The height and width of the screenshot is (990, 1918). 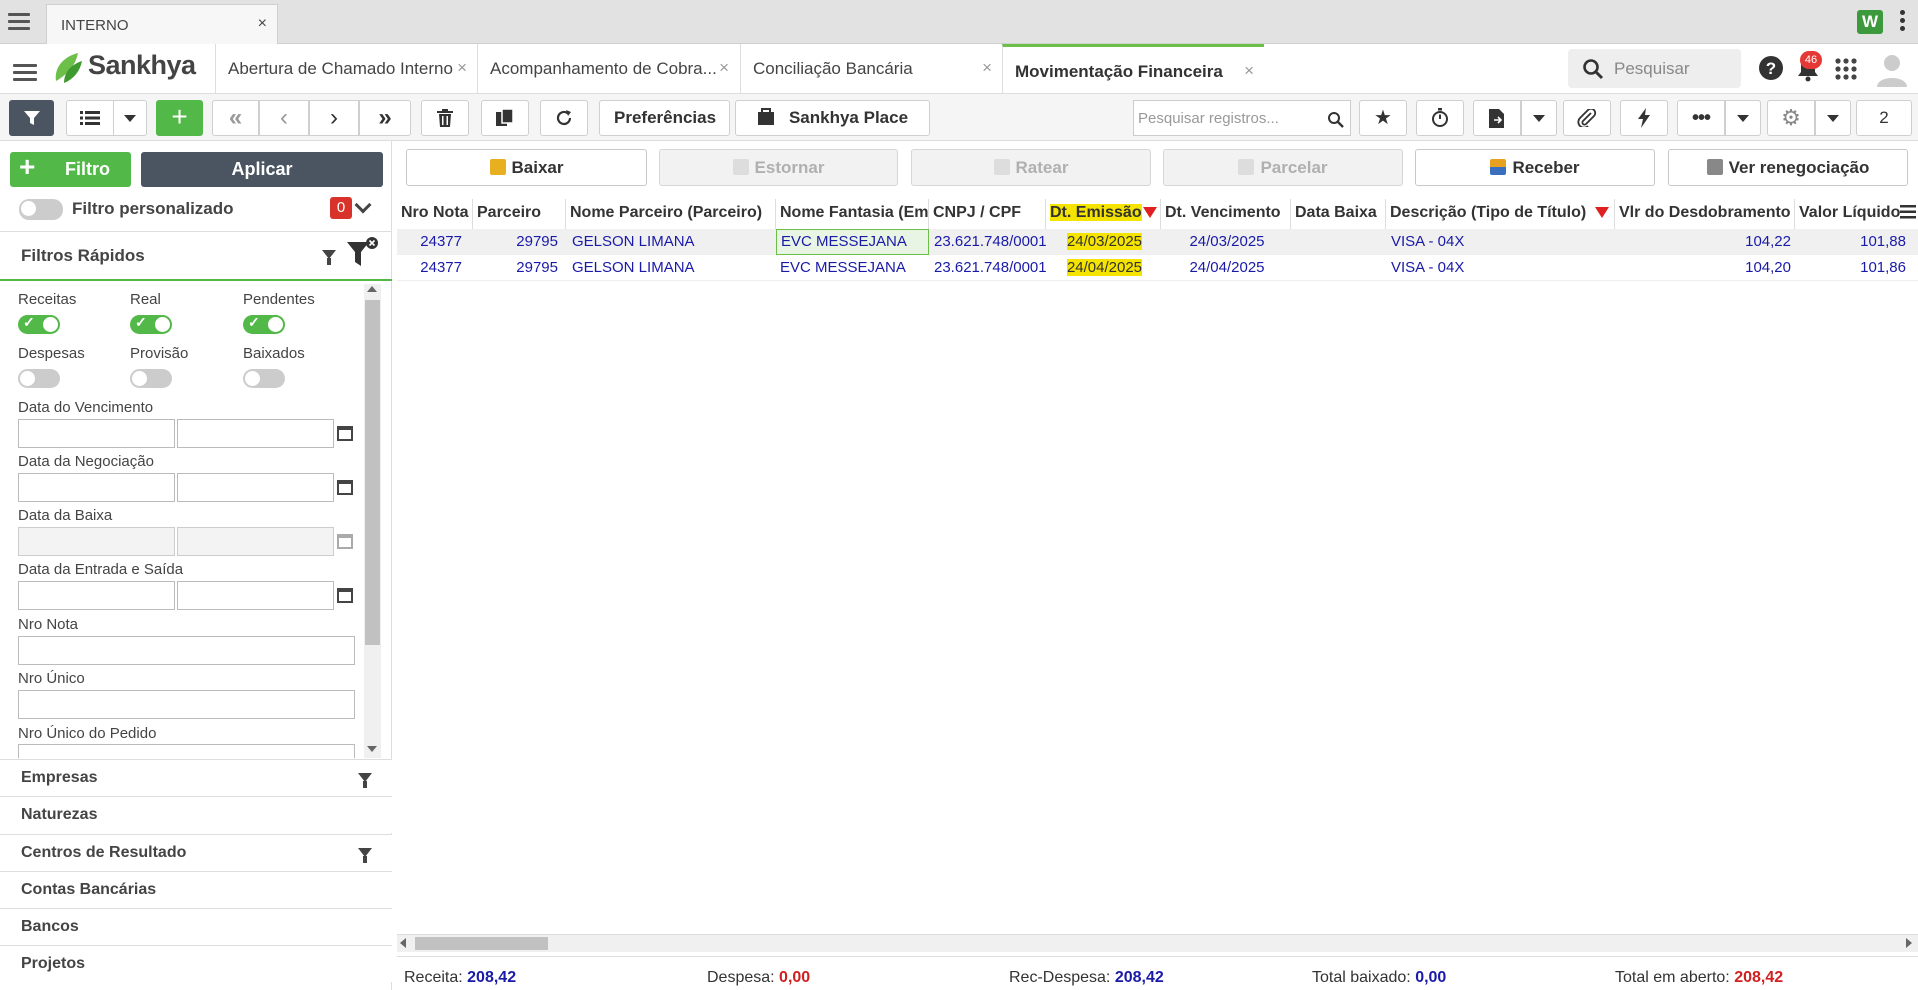 What do you see at coordinates (1227, 242) in the screenshot?
I see `cell-dt-vencimento: 24/03/2025` at bounding box center [1227, 242].